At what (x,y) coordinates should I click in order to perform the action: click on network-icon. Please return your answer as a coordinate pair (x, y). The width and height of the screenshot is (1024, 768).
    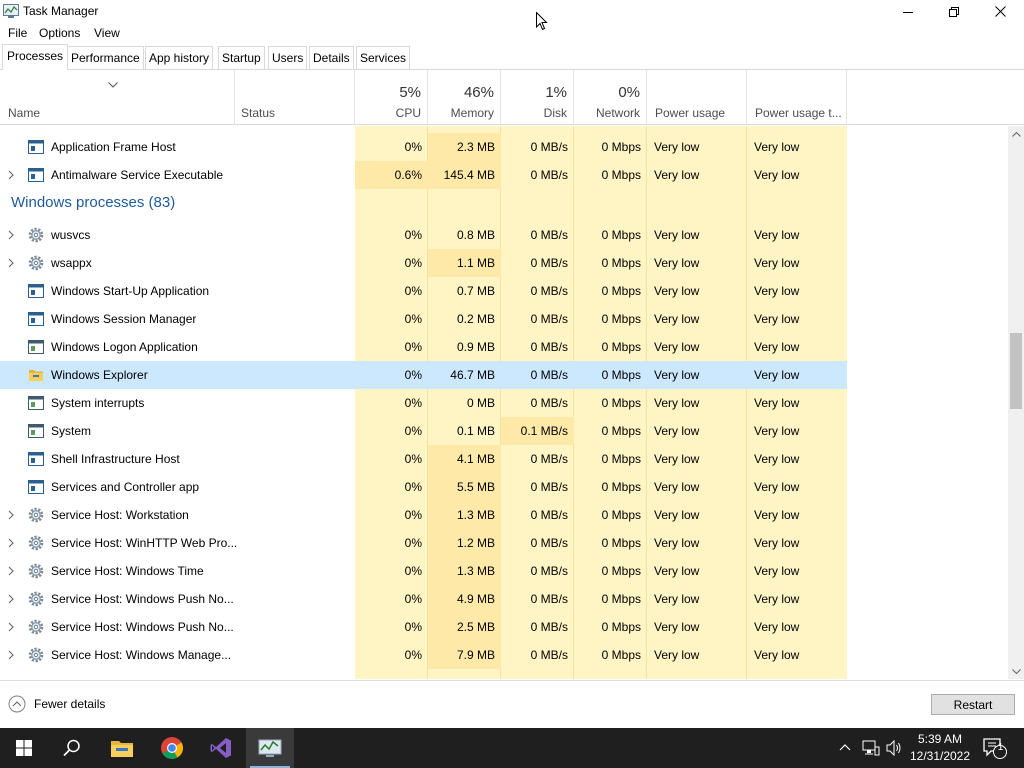
    Looking at the image, I should click on (871, 748).